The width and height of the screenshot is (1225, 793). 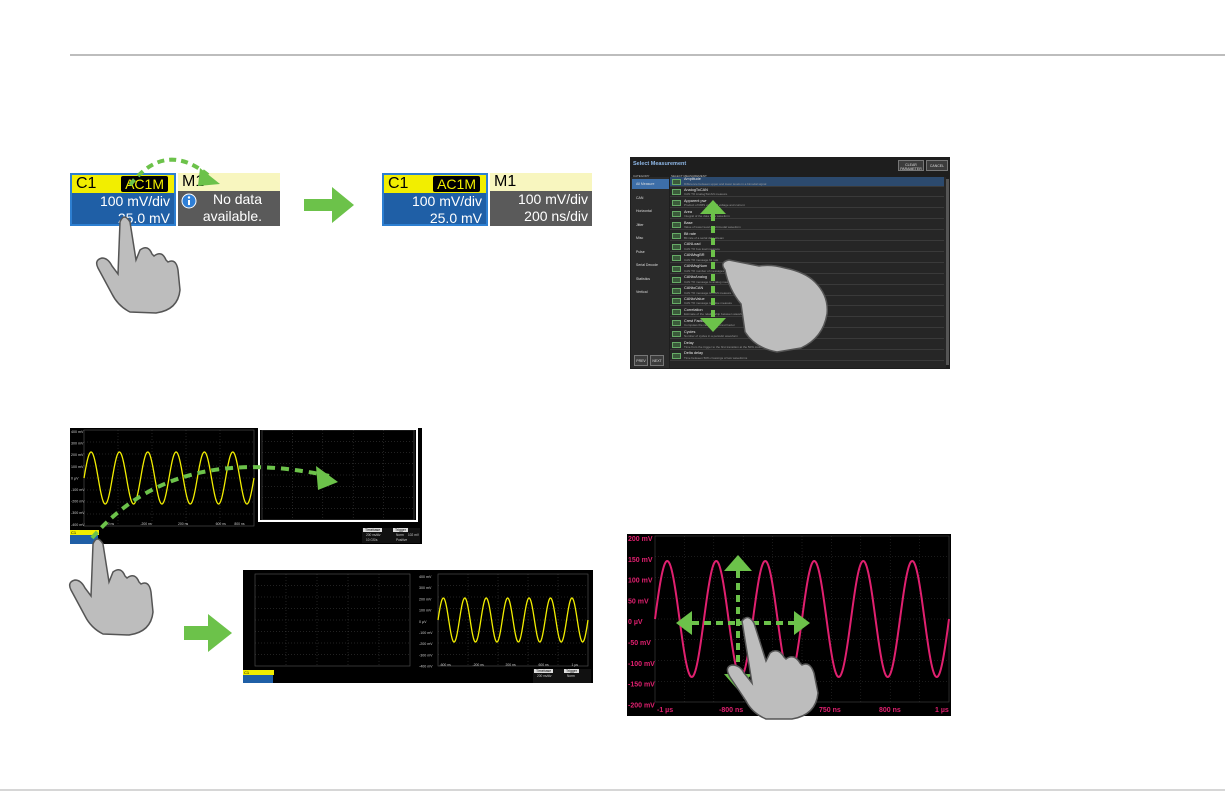 I want to click on y-tick-label: -150 mV, so click(x=641, y=685).